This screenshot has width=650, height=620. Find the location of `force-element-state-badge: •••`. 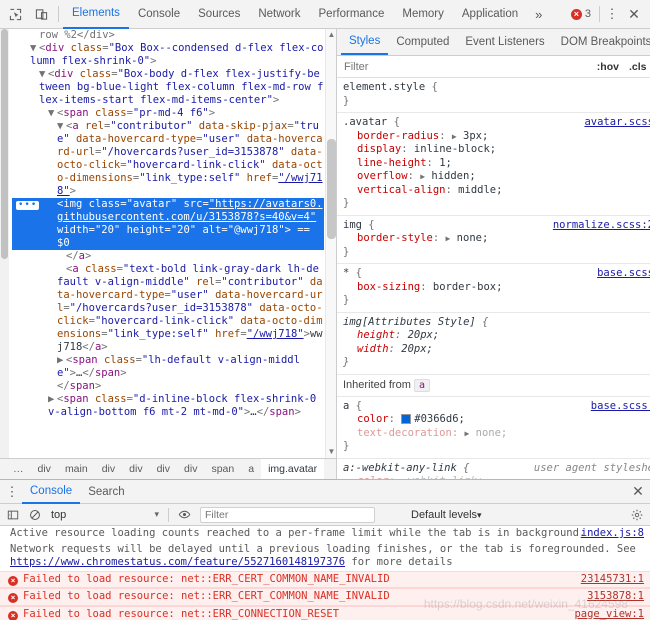

force-element-state-badge: ••• is located at coordinates (28, 205).